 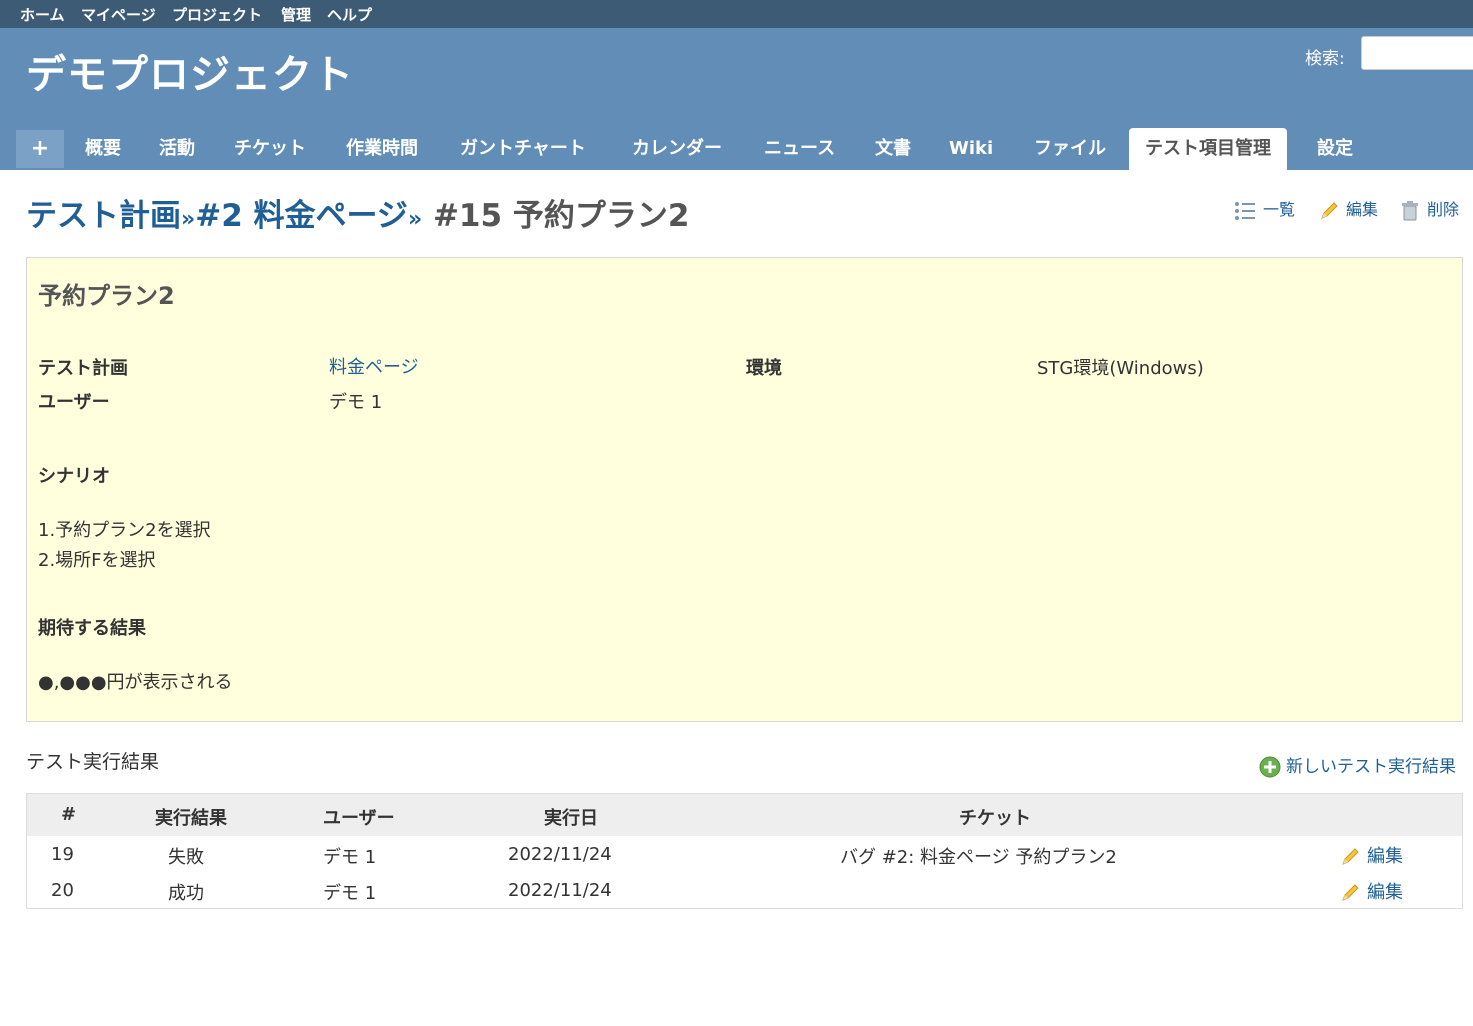 I want to click on test-results-title: テスト実行結果, so click(x=93, y=762).